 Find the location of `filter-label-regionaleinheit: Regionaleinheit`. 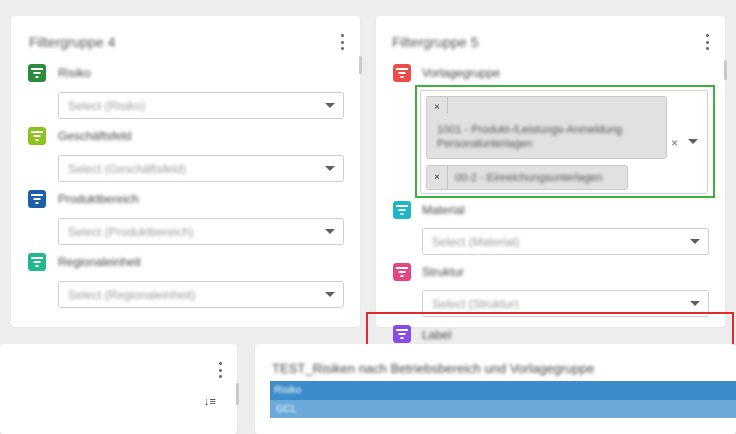

filter-label-regionaleinheit: Regionaleinheit is located at coordinates (99, 262).